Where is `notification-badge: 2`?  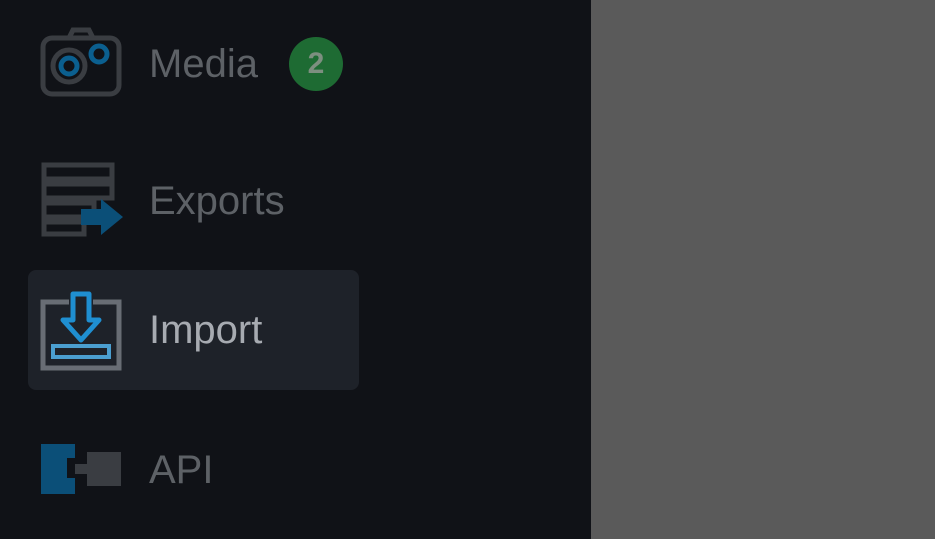
notification-badge: 2 is located at coordinates (316, 64).